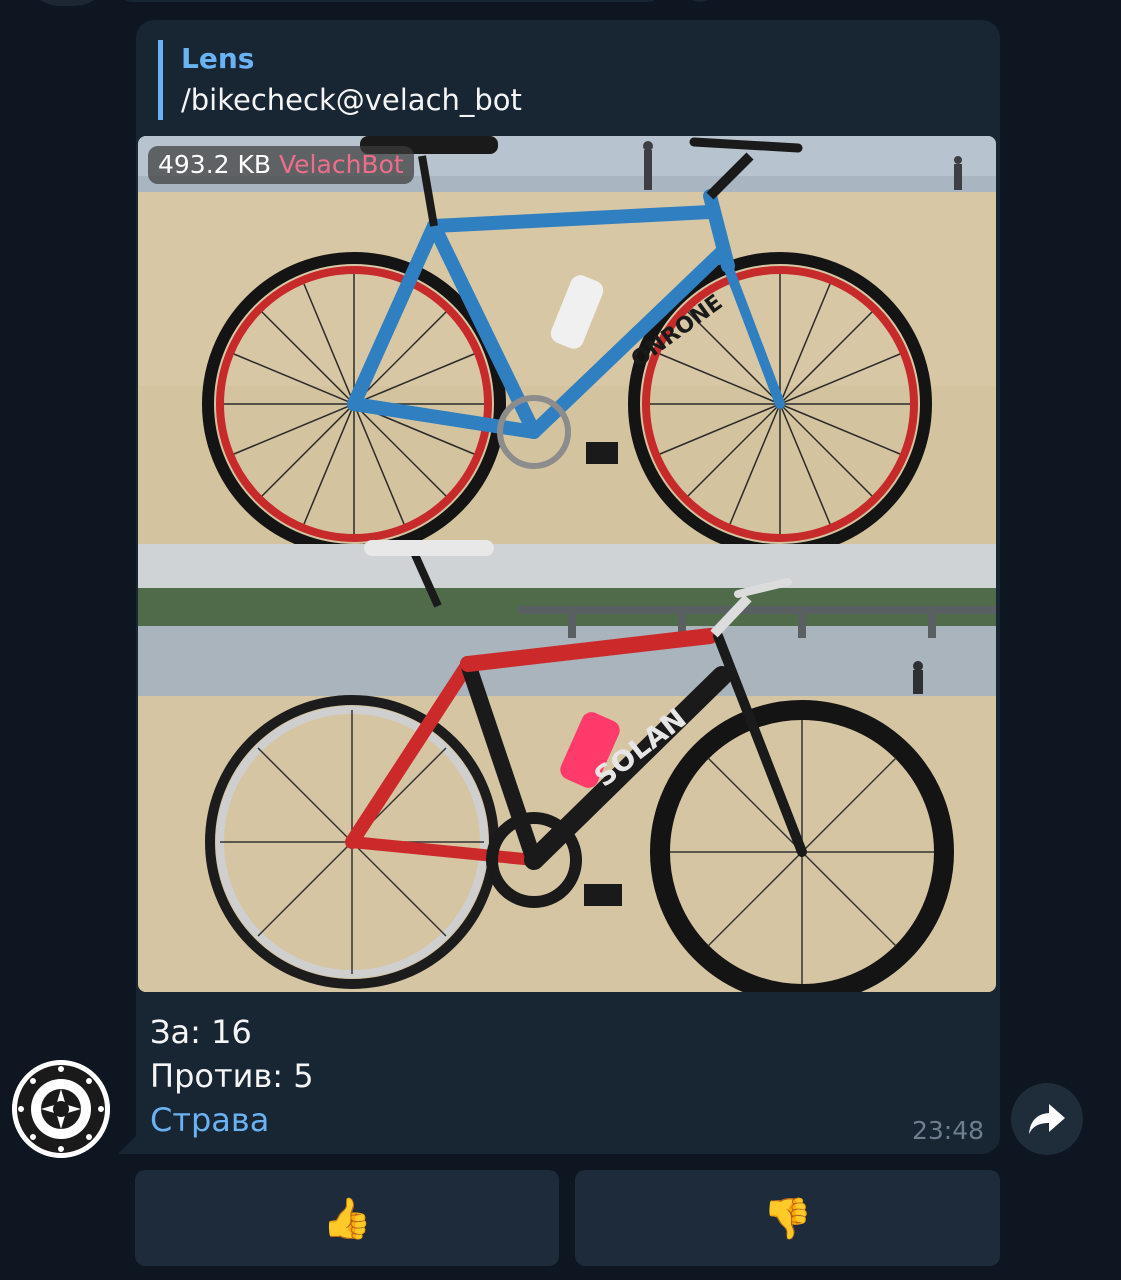  I want to click on thumbs-down-button: 👎, so click(787, 1218).